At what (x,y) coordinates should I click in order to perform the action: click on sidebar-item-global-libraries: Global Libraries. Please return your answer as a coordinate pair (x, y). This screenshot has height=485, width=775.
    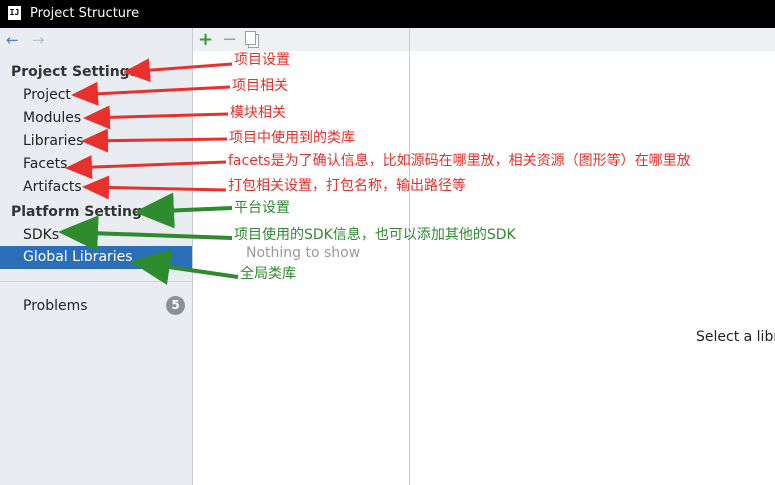
    Looking at the image, I should click on (96, 257).